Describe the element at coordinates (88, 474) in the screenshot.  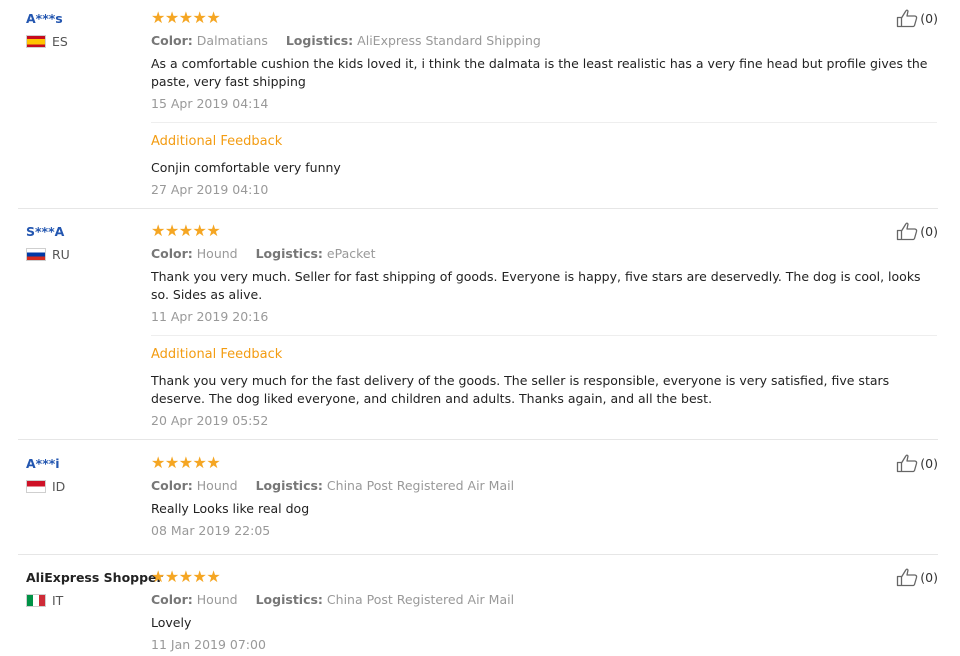
I see `reviewer-info: A***i ID` at that location.